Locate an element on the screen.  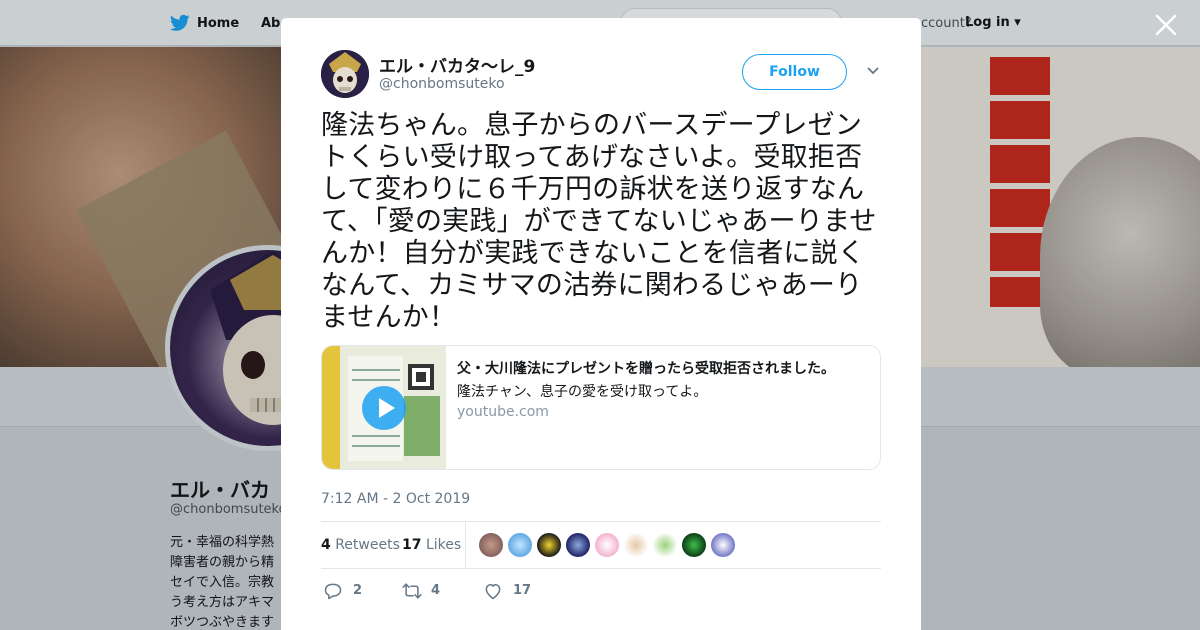
likes-stat: 17 Likes is located at coordinates (431, 545).